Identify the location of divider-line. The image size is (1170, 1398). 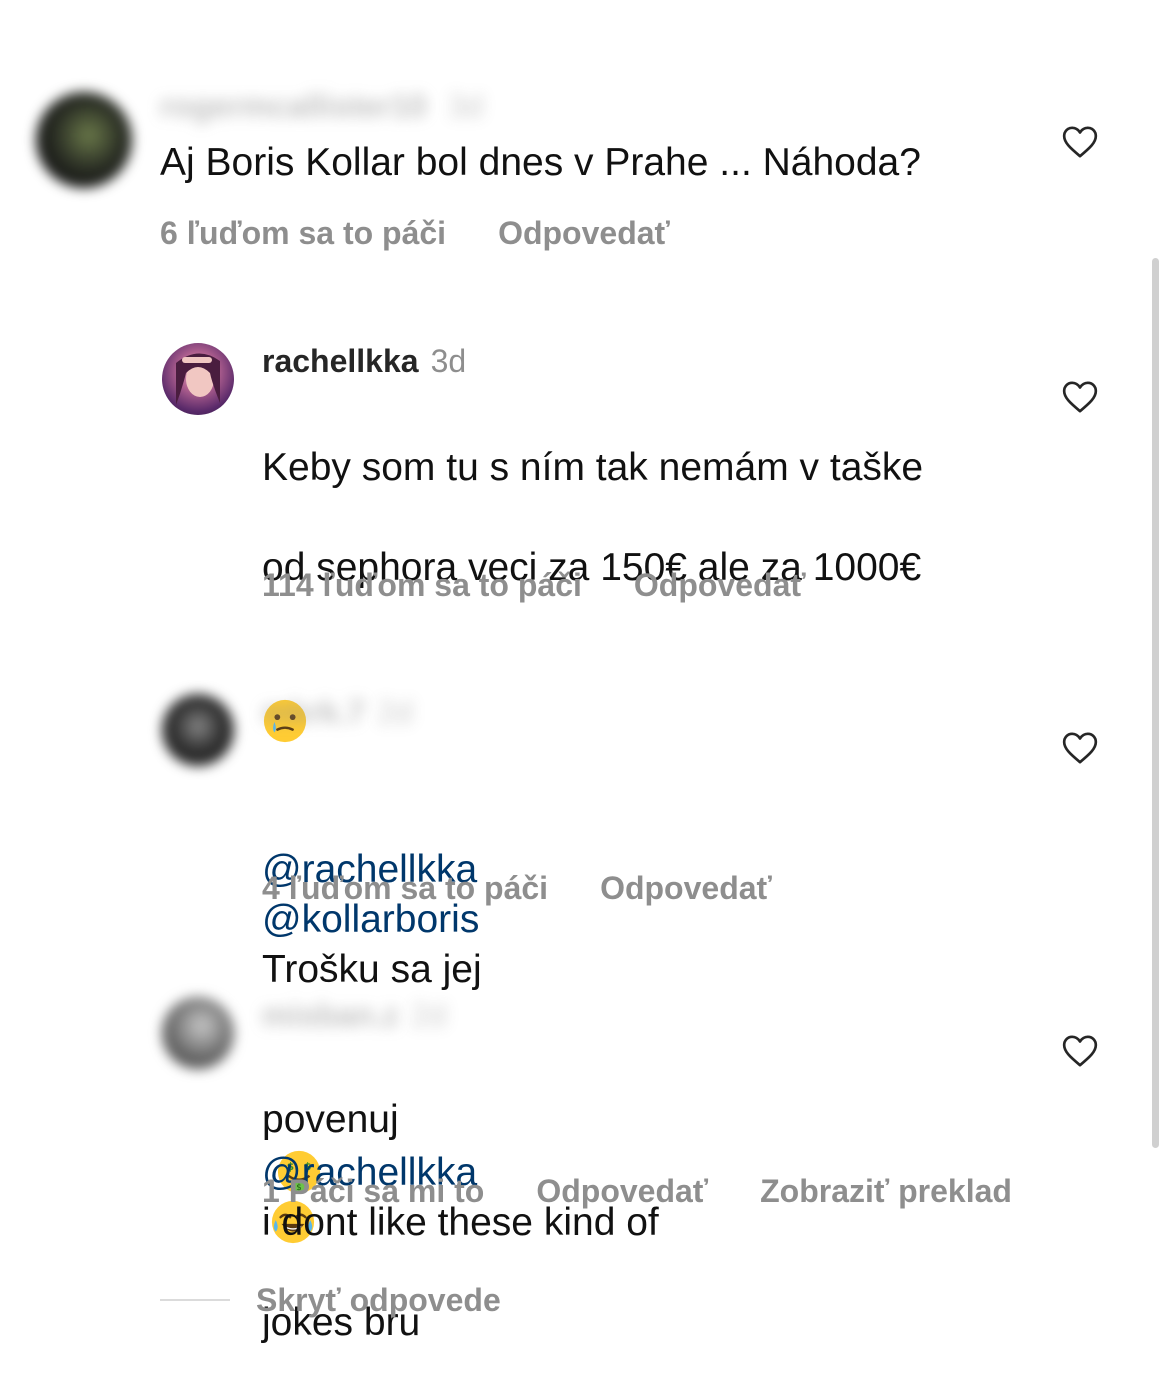
(195, 1300).